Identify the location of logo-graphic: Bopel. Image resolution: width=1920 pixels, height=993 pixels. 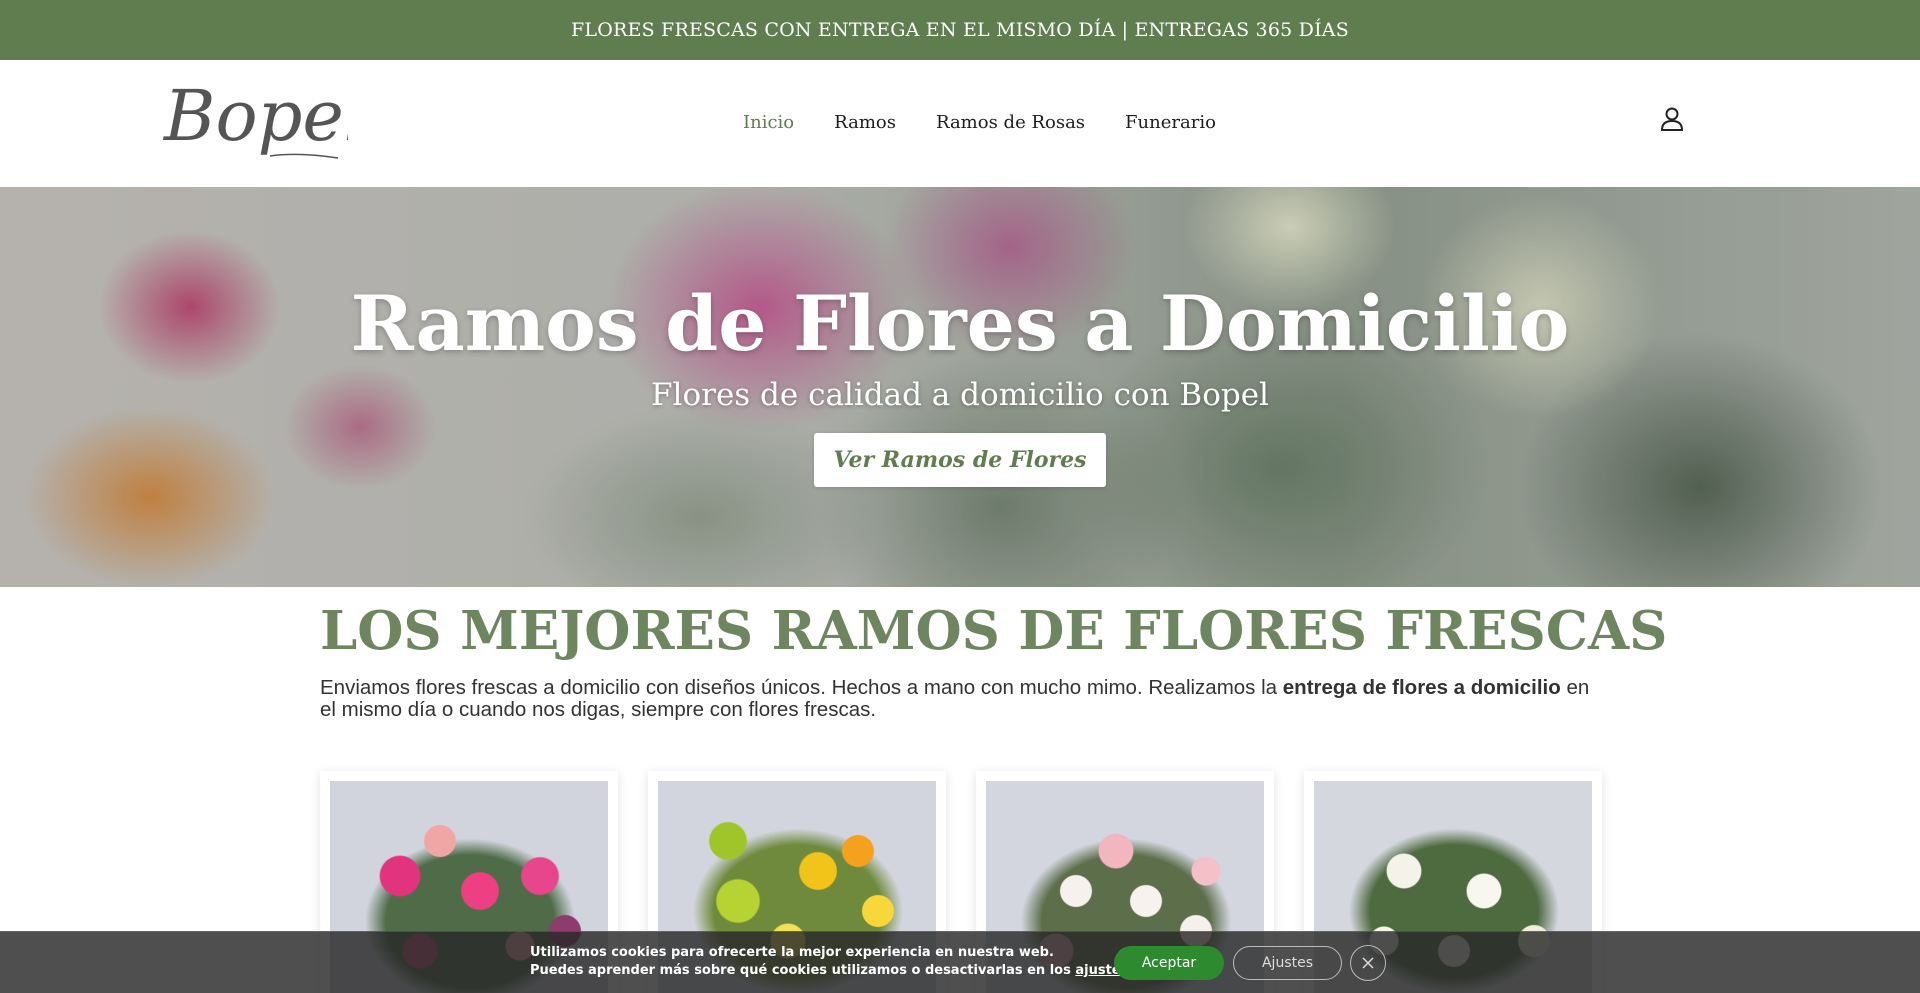
(264, 117).